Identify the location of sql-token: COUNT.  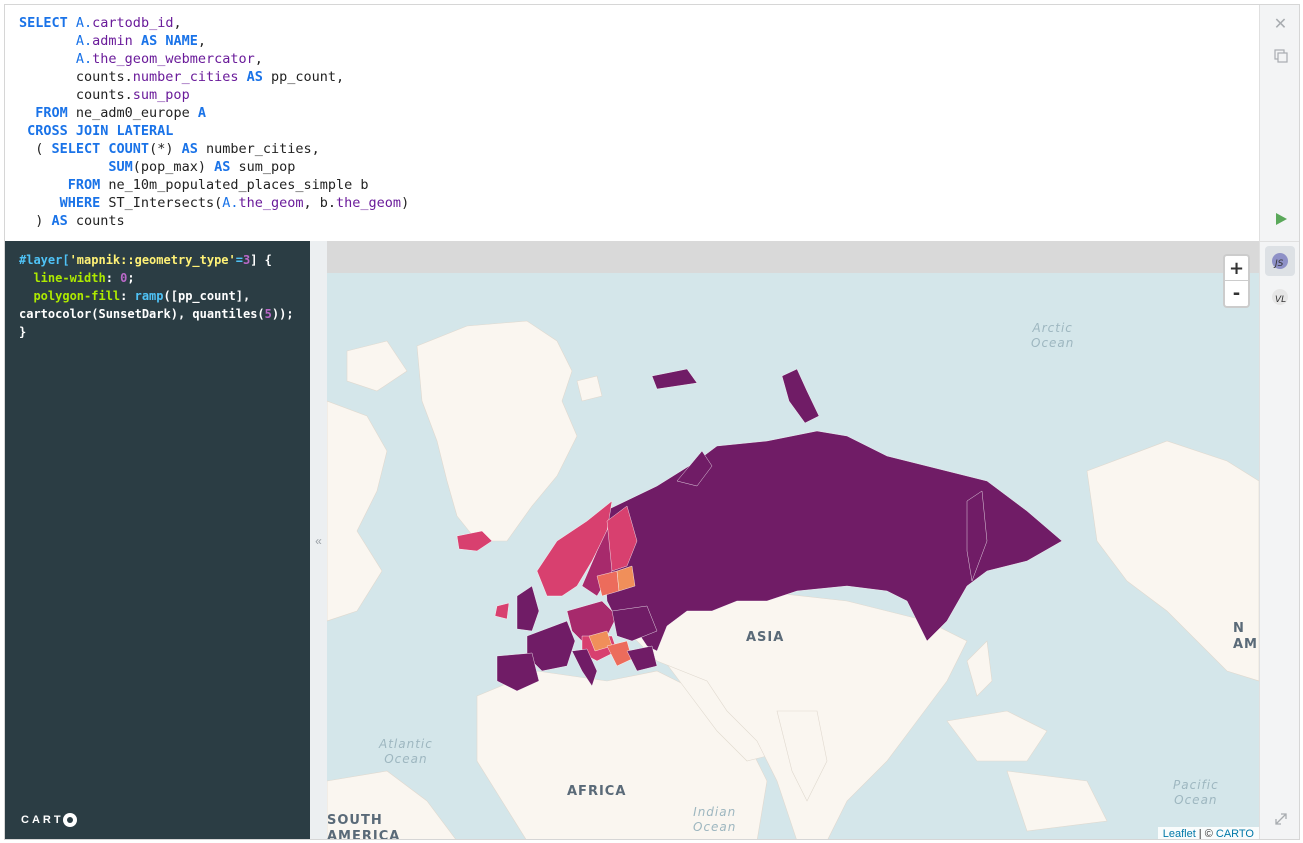
(129, 149).